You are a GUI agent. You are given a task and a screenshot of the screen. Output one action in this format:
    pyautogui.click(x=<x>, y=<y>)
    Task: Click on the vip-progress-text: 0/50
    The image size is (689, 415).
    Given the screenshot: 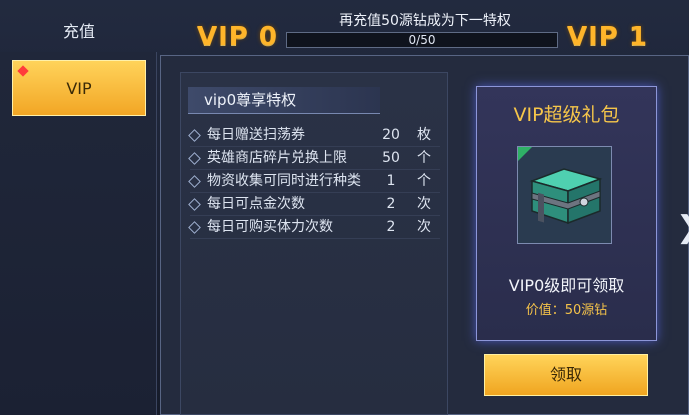 What is the action you would take?
    pyautogui.click(x=422, y=40)
    